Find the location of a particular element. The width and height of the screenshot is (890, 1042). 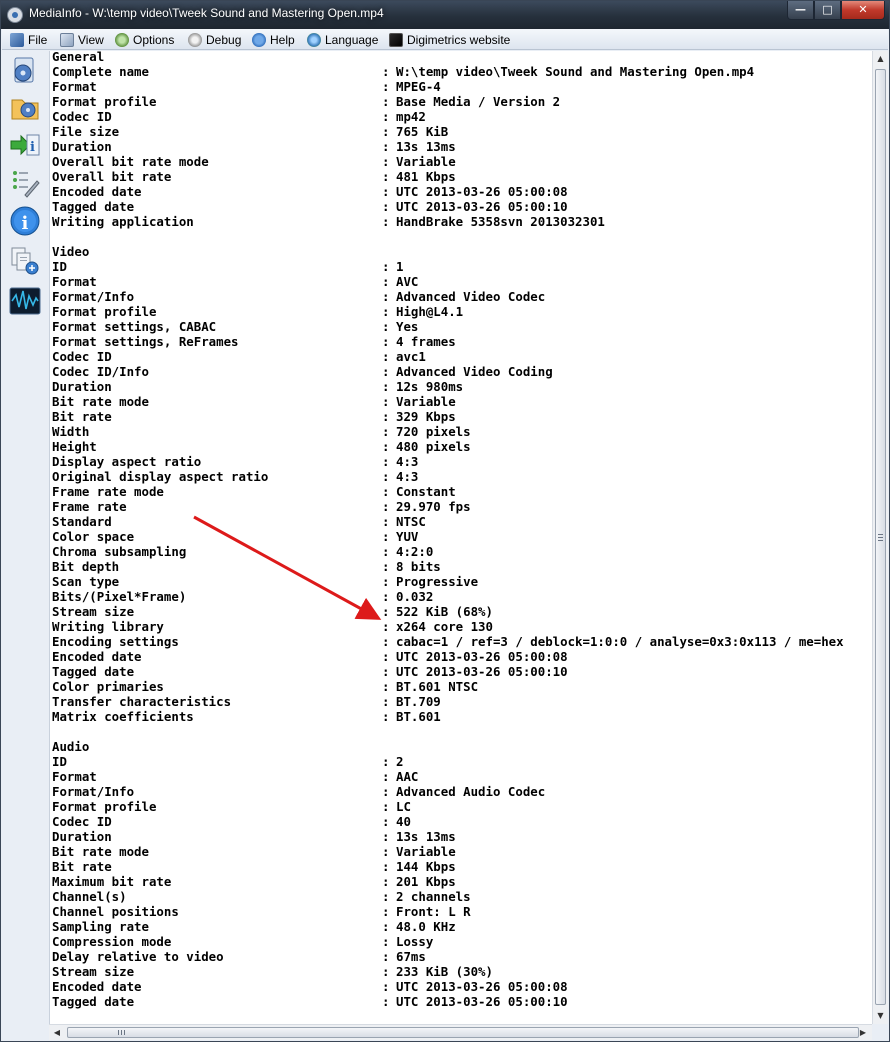

field-name: Scan type is located at coordinates (86, 581).